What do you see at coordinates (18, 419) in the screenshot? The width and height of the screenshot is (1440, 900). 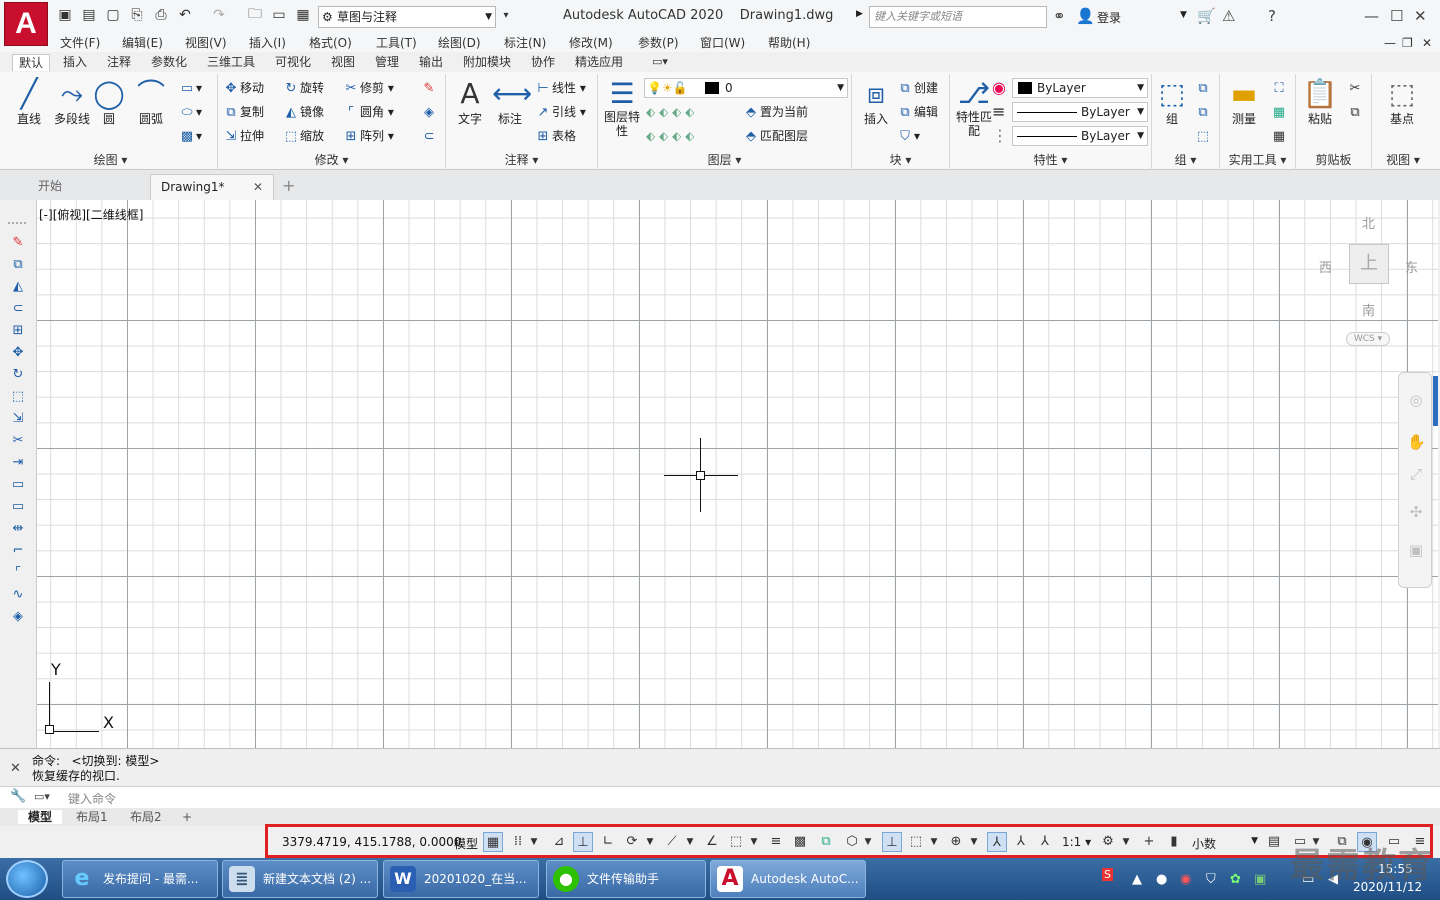 I see `stretch-tool-icon: ⇲` at bounding box center [18, 419].